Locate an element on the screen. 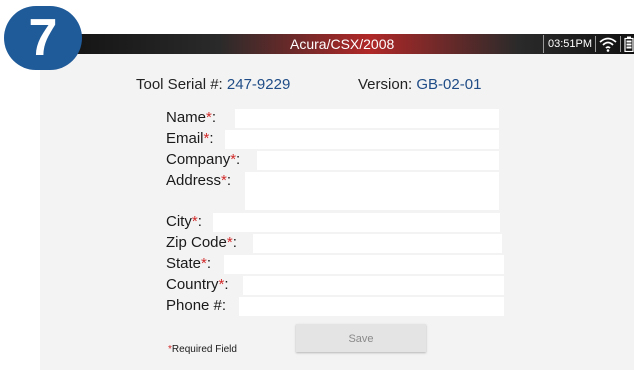 This screenshot has width=634, height=370. required-note-text: Required Field is located at coordinates (204, 349).